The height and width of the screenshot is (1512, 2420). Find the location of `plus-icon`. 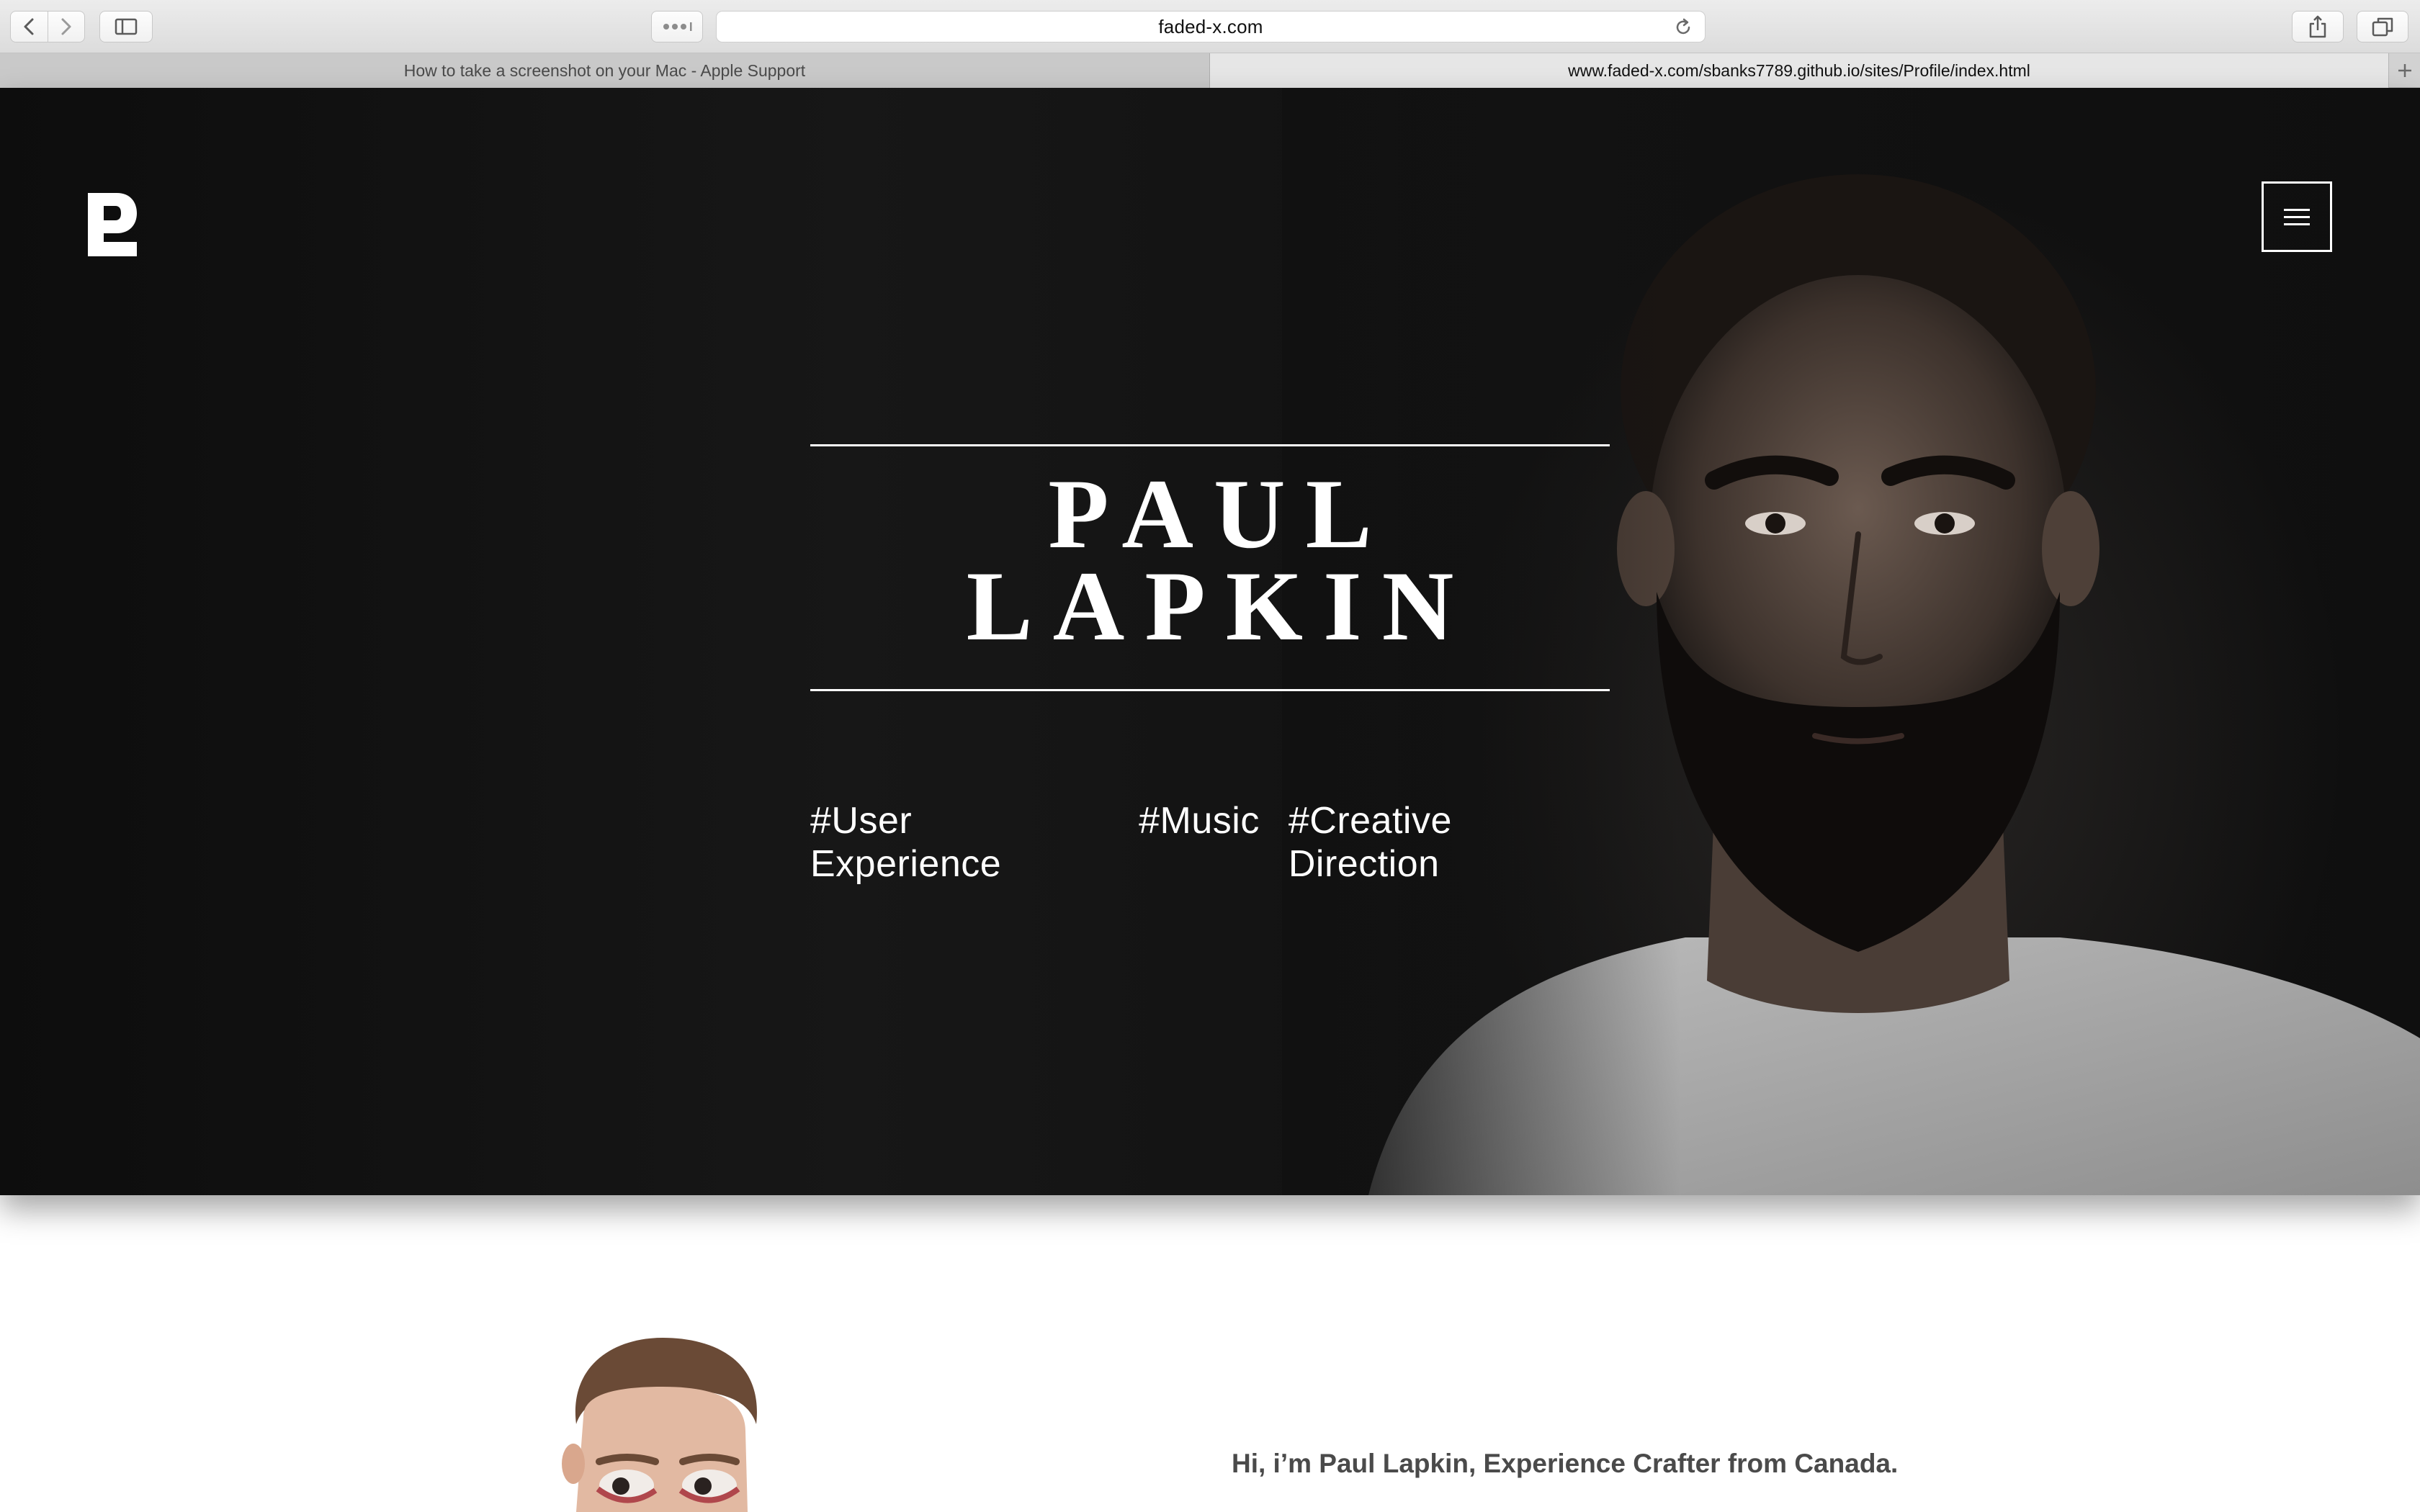

plus-icon is located at coordinates (2404, 70).